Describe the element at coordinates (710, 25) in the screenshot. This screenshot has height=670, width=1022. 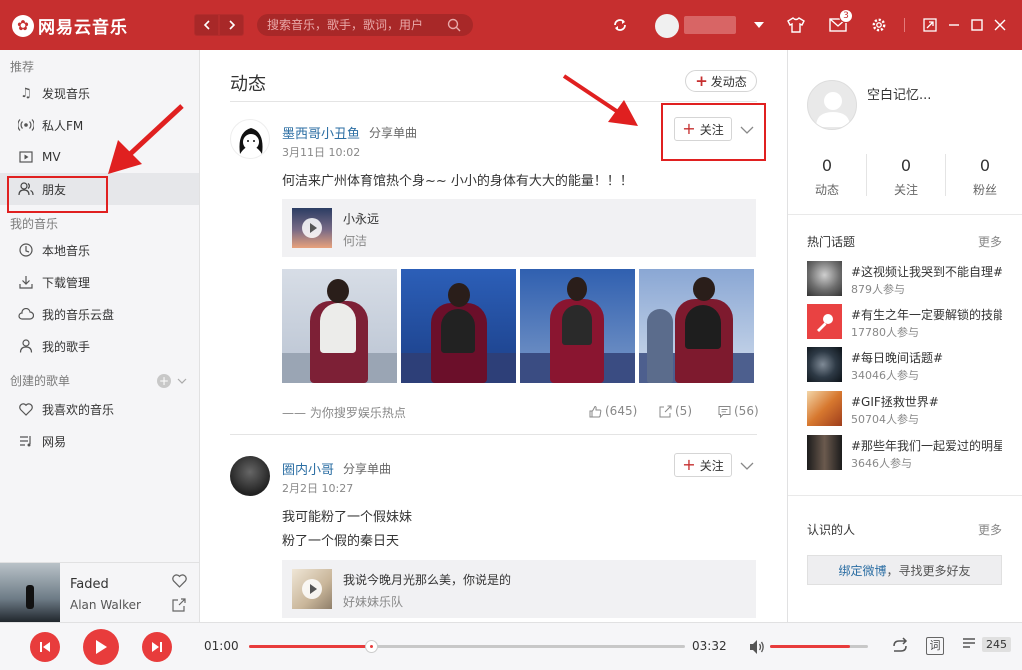
I see `username-blurred` at that location.